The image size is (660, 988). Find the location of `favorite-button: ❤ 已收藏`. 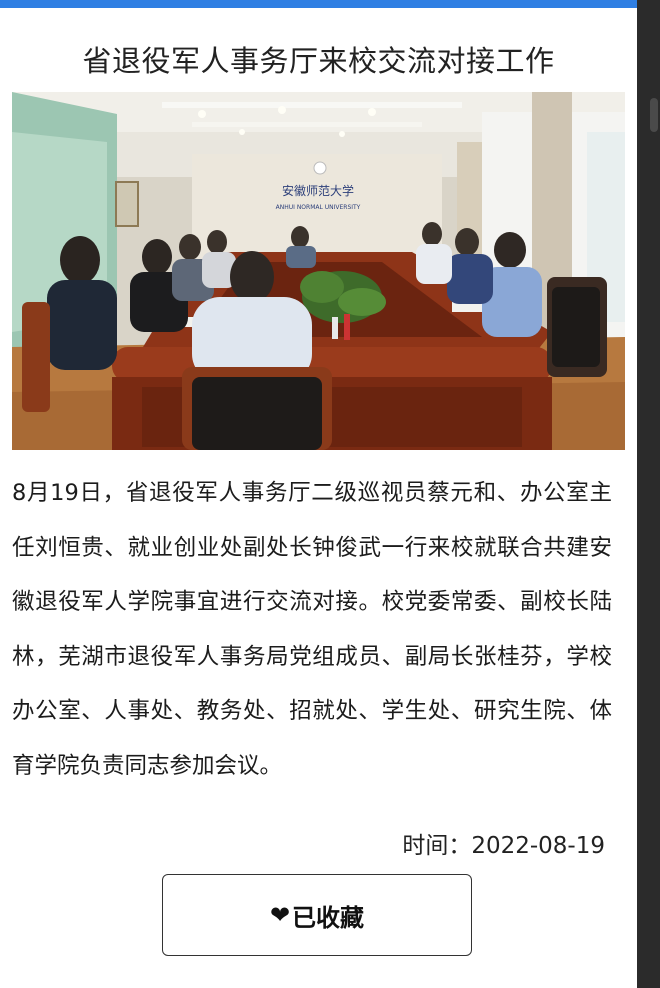

favorite-button: ❤ 已收藏 is located at coordinates (317, 915).